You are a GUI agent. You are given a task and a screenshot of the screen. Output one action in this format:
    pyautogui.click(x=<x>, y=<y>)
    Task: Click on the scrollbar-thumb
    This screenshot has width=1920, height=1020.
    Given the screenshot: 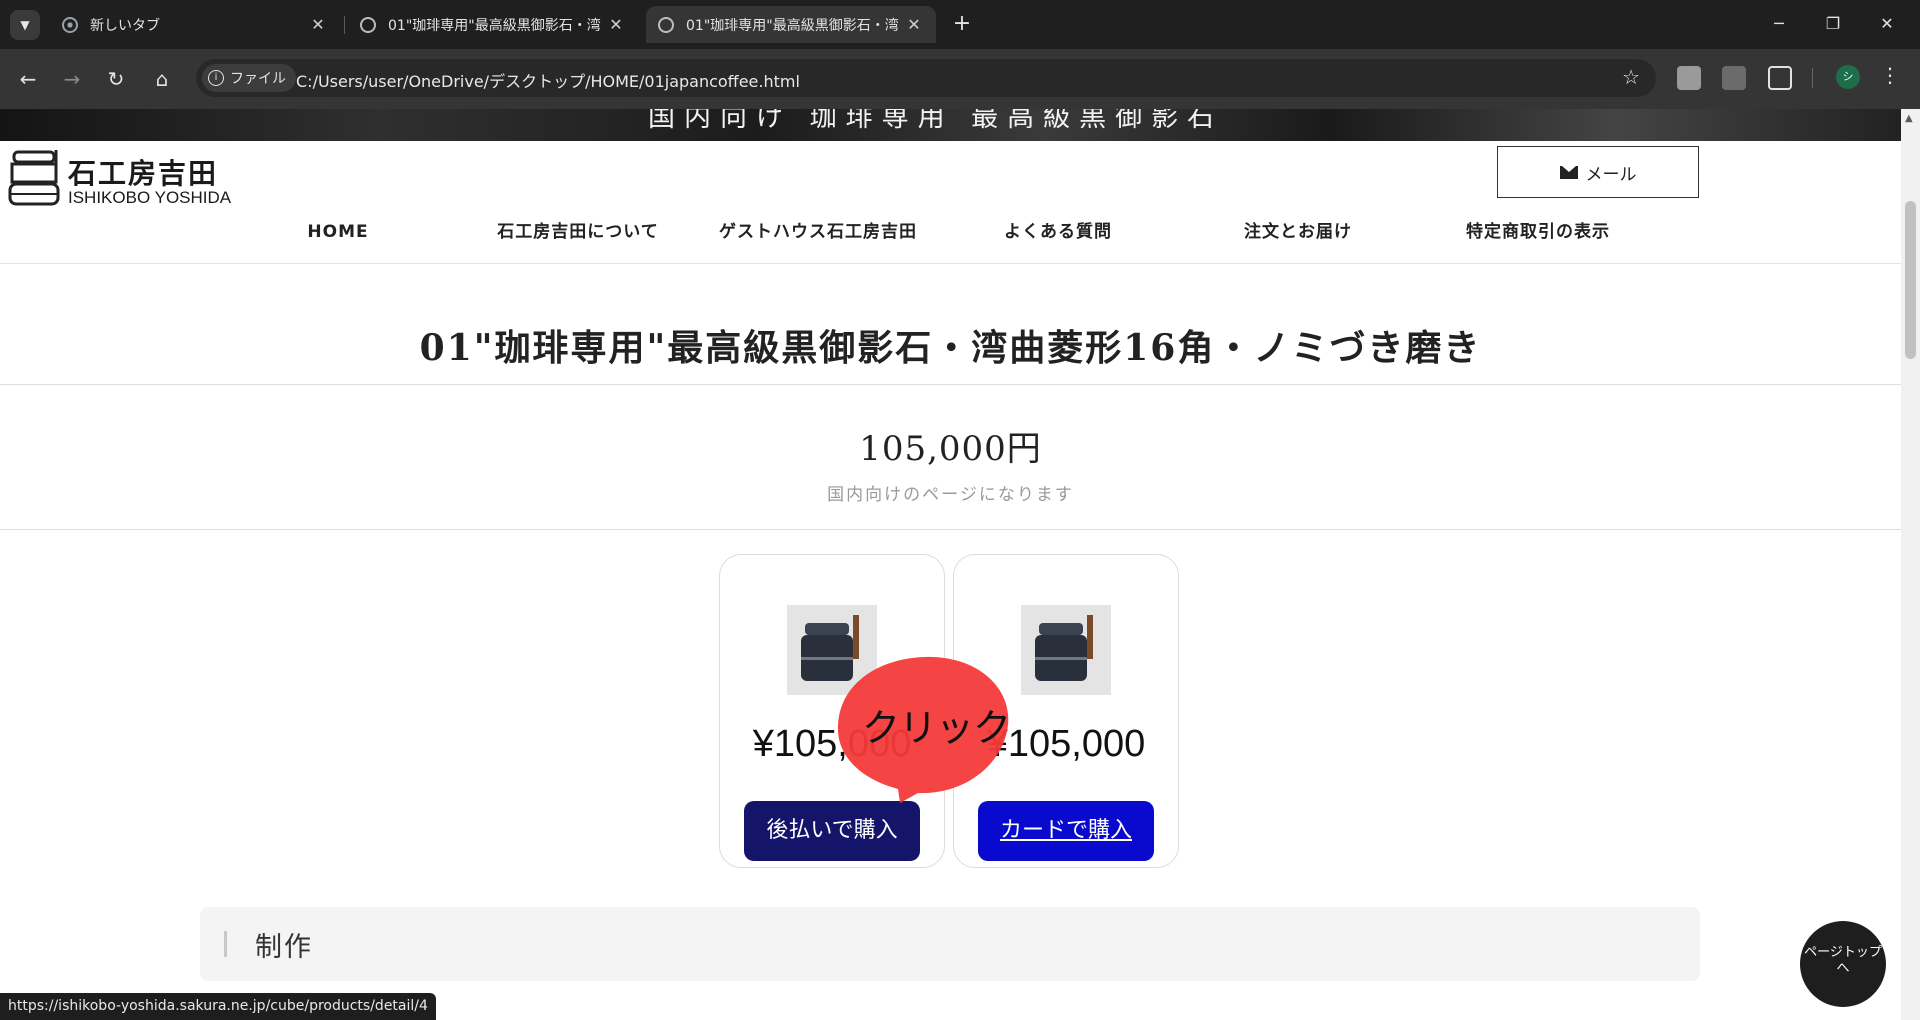 What is the action you would take?
    pyautogui.click(x=1910, y=280)
    